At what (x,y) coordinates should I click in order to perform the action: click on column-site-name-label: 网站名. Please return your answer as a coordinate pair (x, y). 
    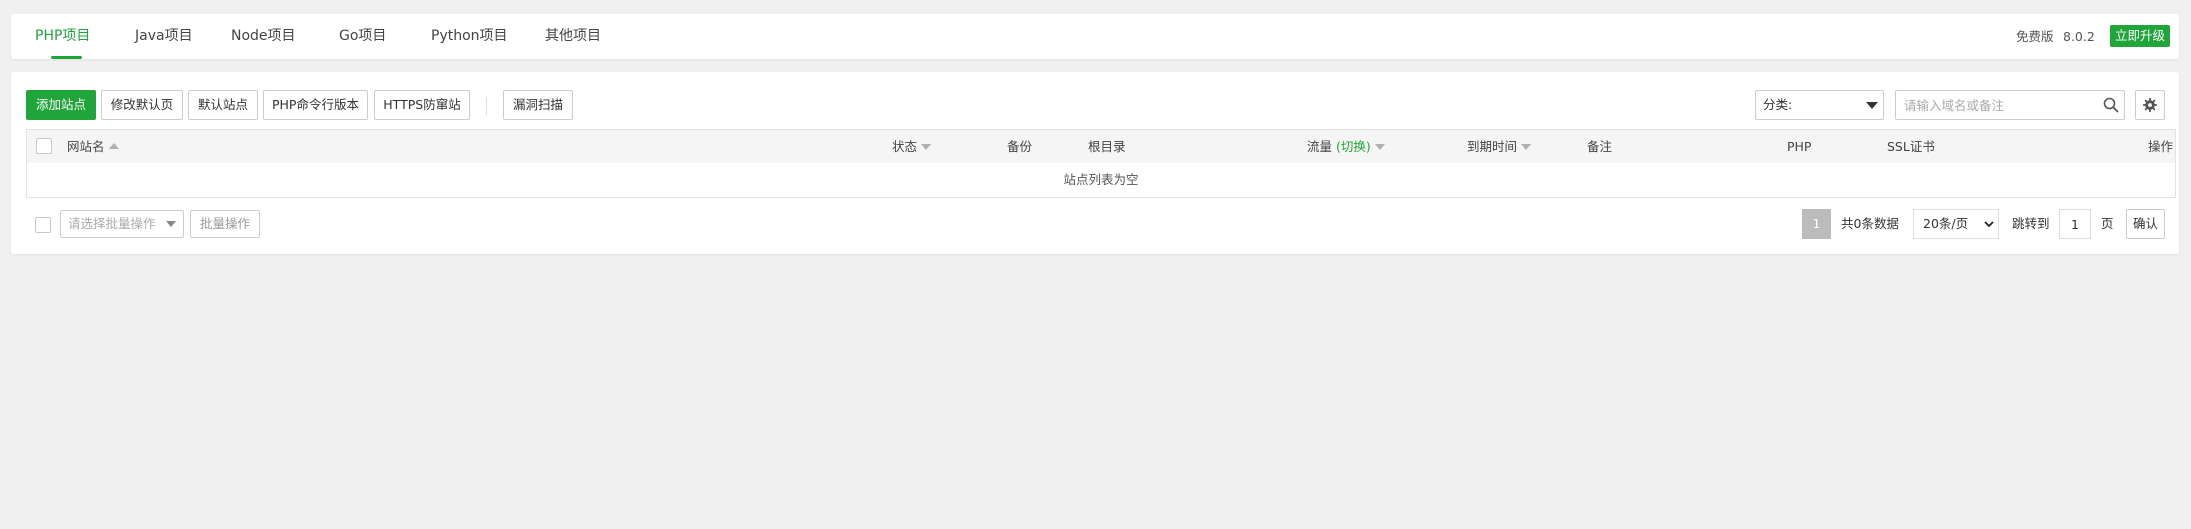
    Looking at the image, I should click on (86, 146).